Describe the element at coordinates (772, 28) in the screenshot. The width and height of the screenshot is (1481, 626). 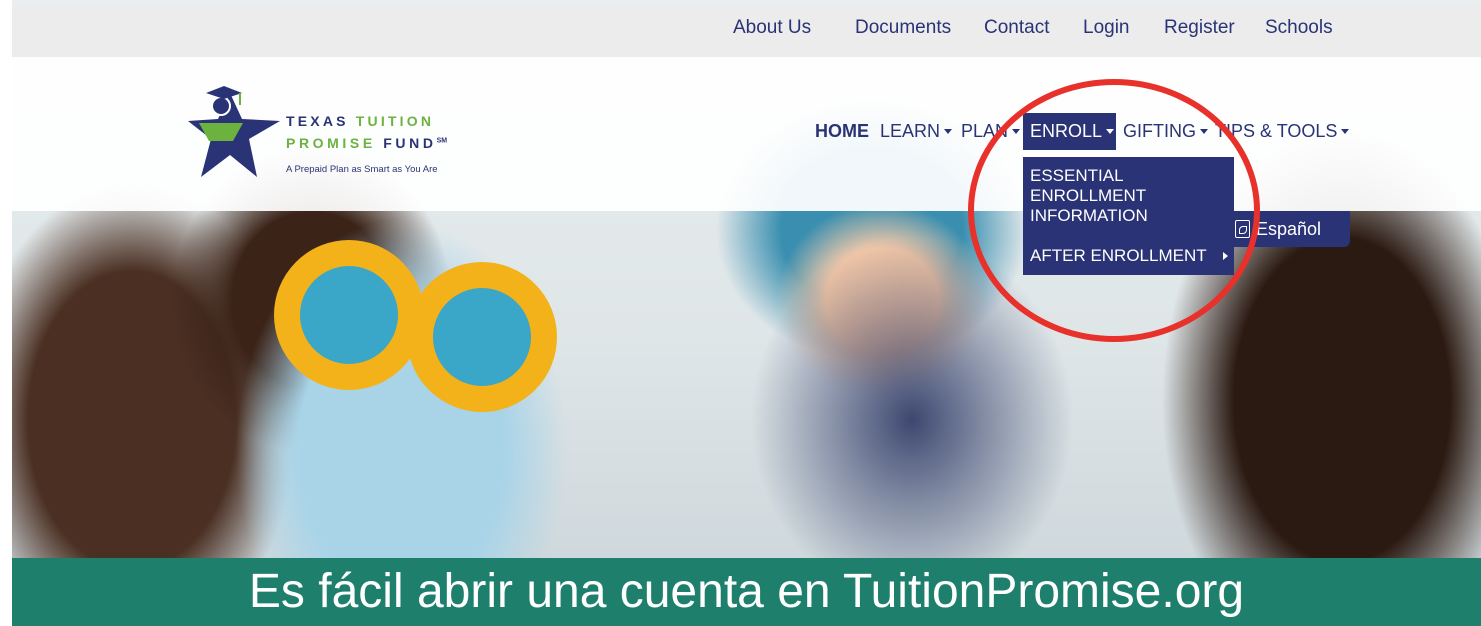
I see `utility-link-about-us: About Us` at that location.